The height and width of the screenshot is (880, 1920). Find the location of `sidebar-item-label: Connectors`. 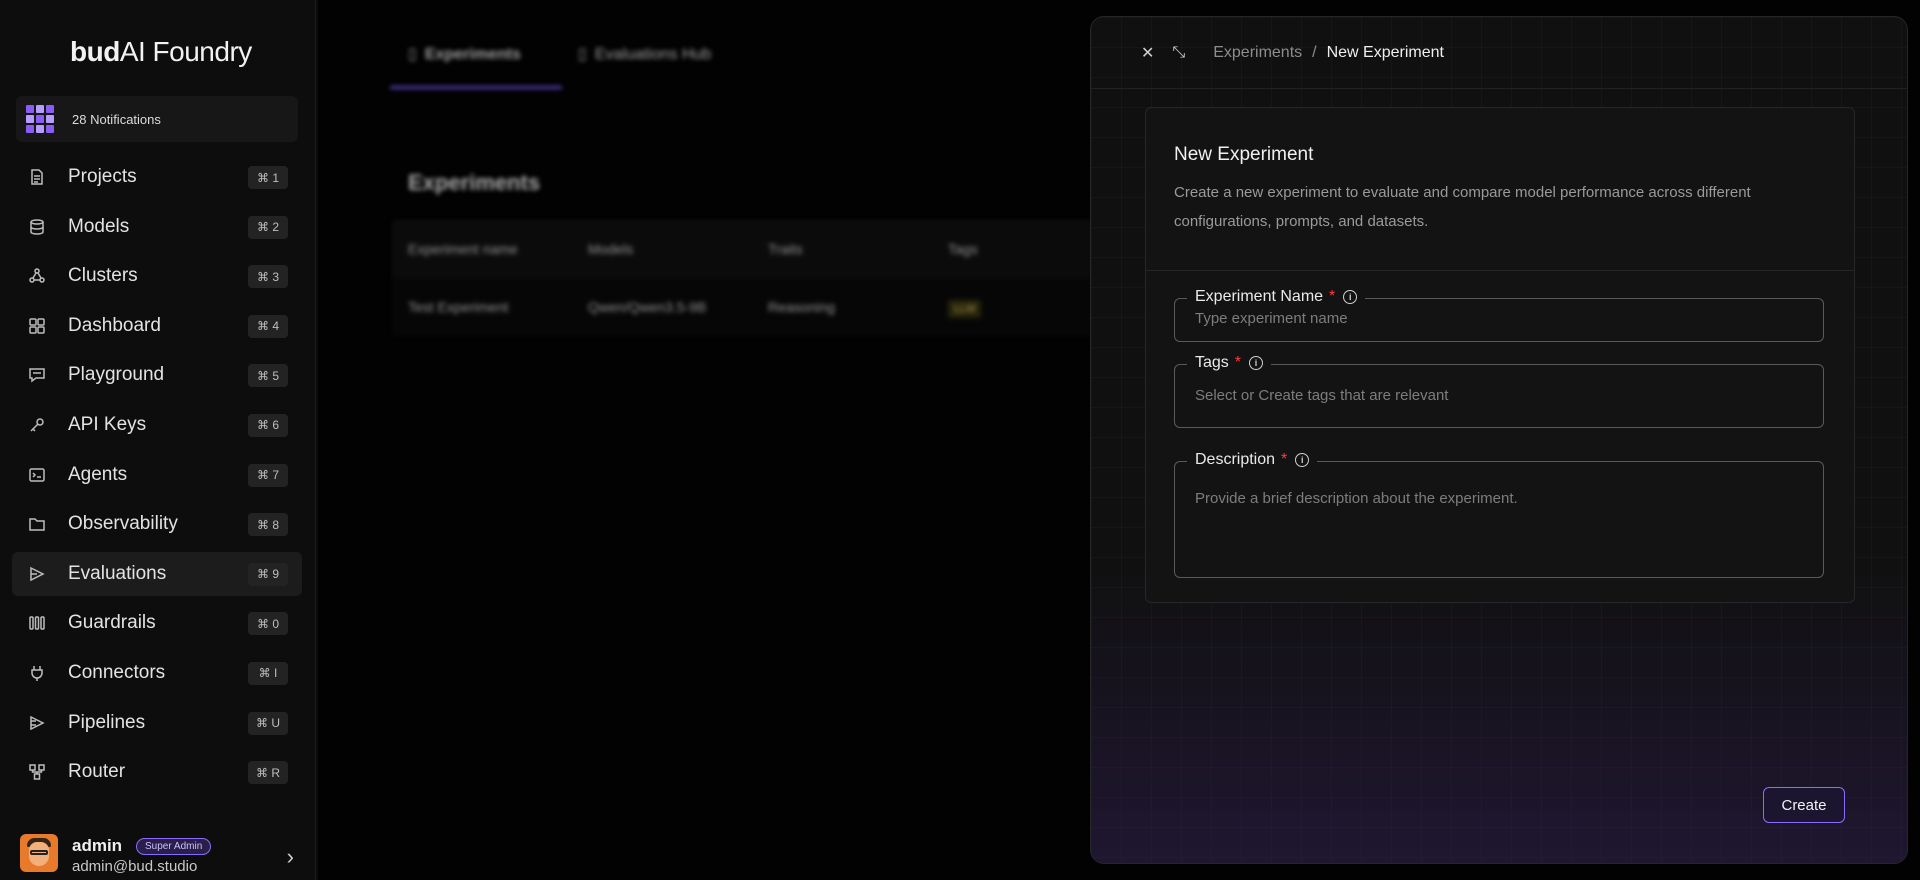

sidebar-item-label: Connectors is located at coordinates (117, 672).